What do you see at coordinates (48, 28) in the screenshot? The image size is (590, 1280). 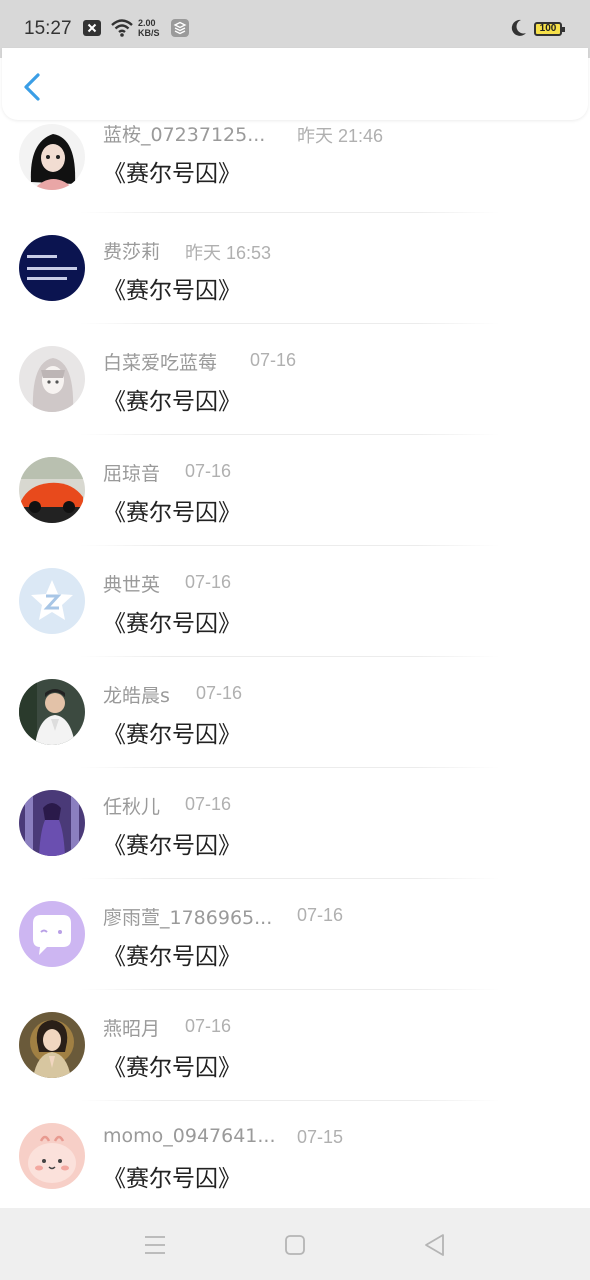 I see `status-time: 15:27` at bounding box center [48, 28].